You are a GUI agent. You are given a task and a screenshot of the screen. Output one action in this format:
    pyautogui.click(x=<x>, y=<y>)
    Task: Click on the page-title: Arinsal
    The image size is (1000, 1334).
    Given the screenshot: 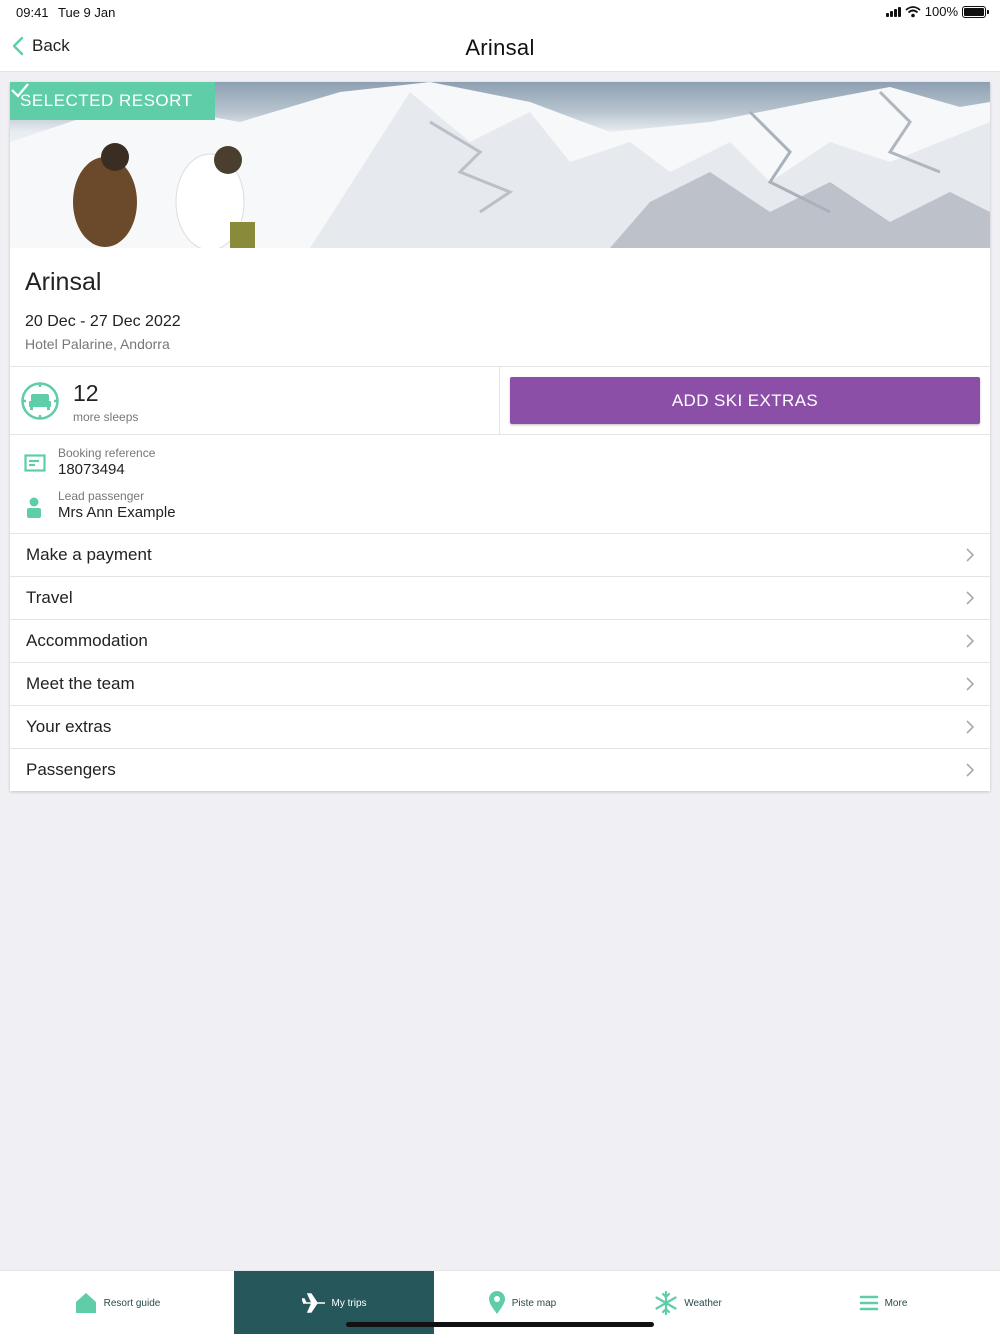 What is the action you would take?
    pyautogui.click(x=500, y=47)
    